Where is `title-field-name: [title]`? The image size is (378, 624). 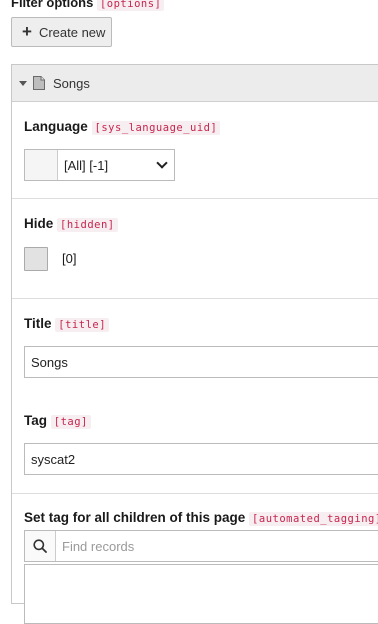 title-field-name: [title] is located at coordinates (82, 325).